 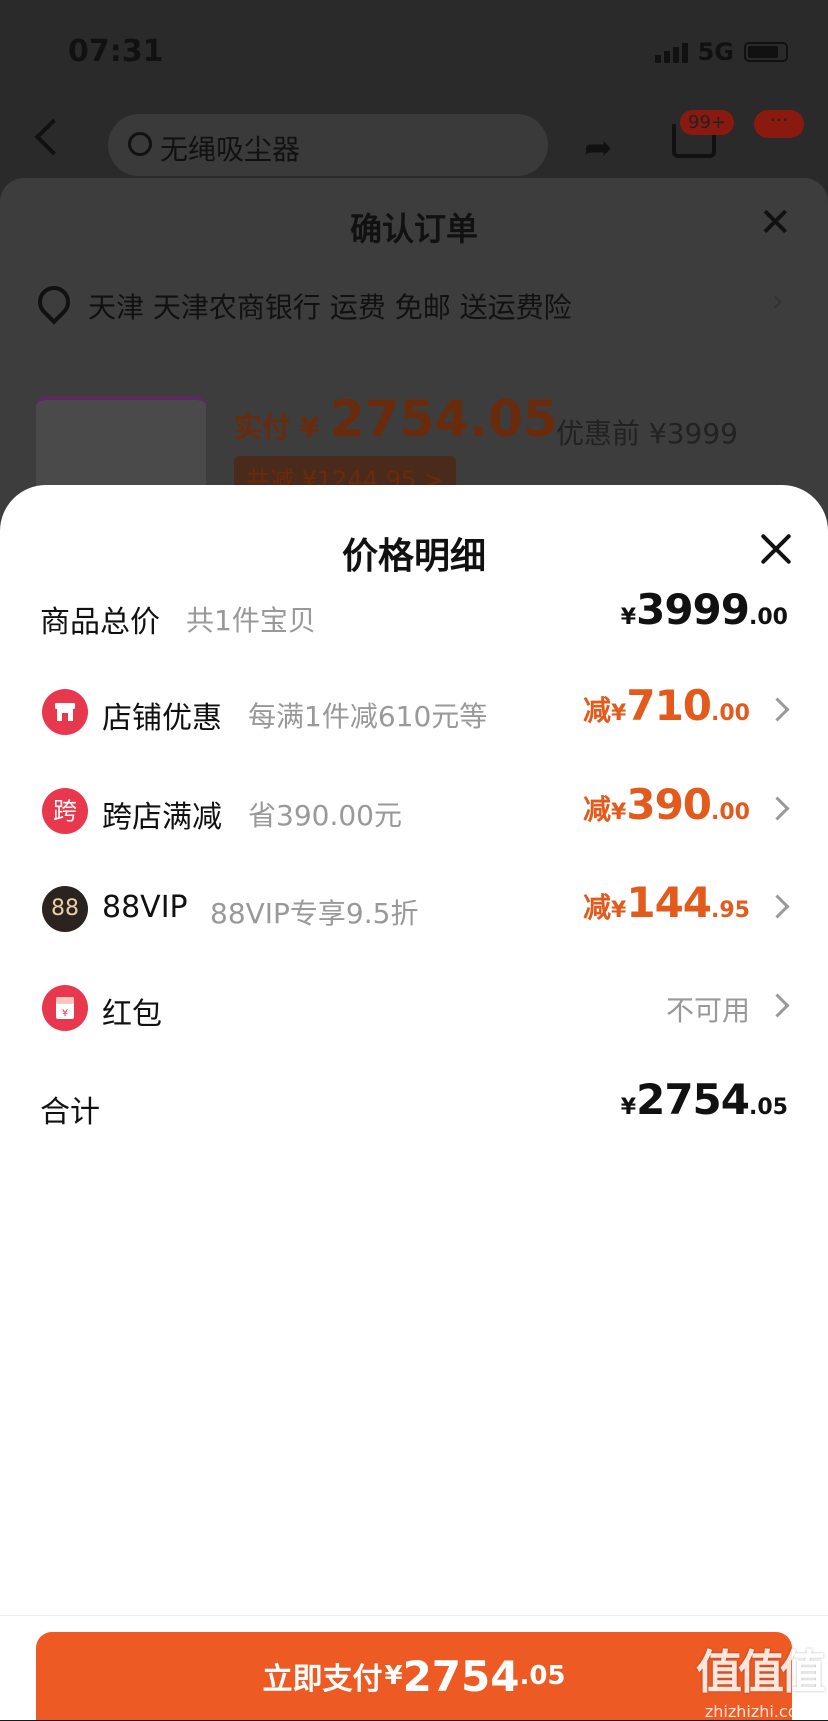 I want to click on row-goods-total: 商品总价 共1件宝贝 ¥ 3999 .00, so click(x=414, y=615).